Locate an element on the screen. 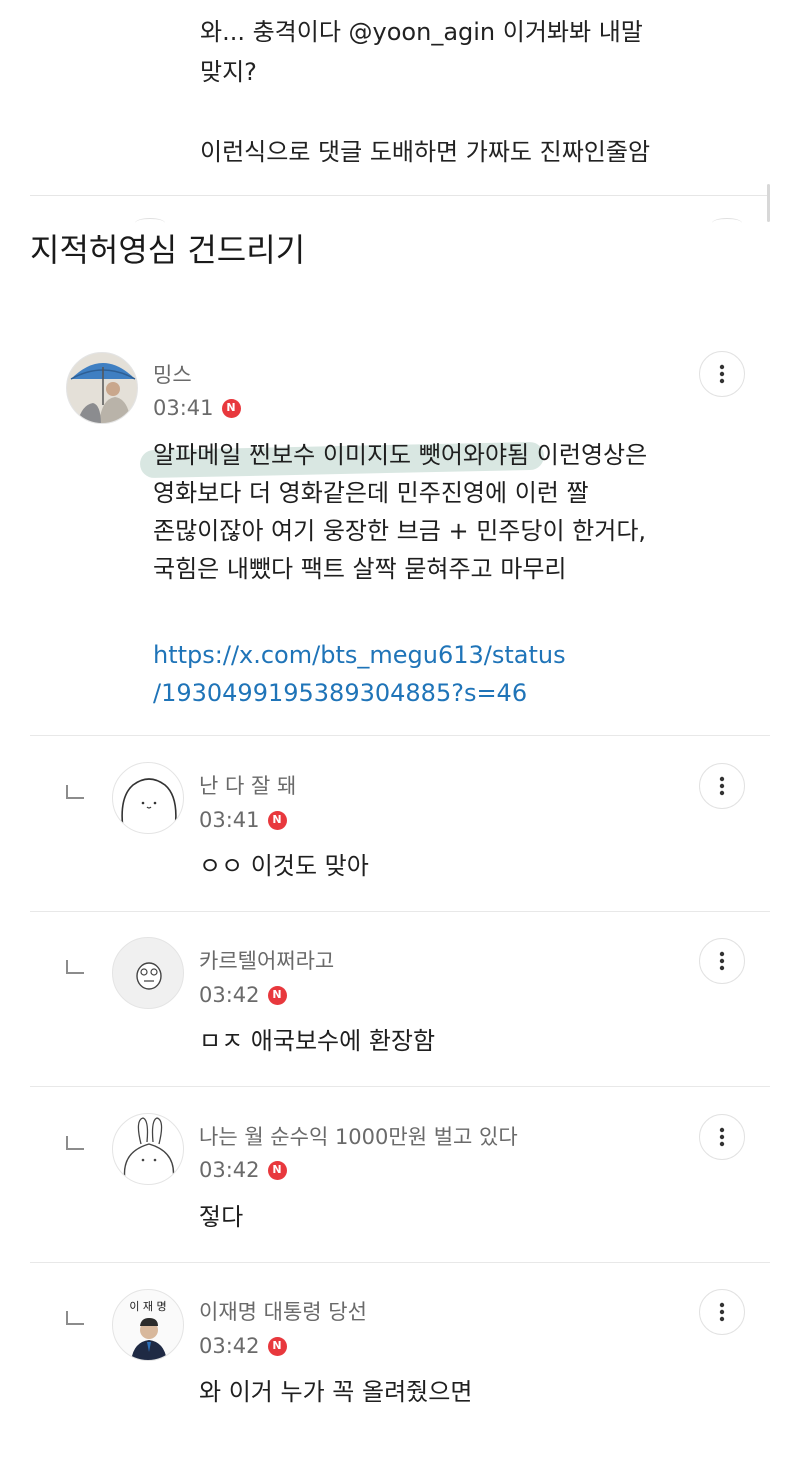  rabbit-icon is located at coordinates (149, 1149).